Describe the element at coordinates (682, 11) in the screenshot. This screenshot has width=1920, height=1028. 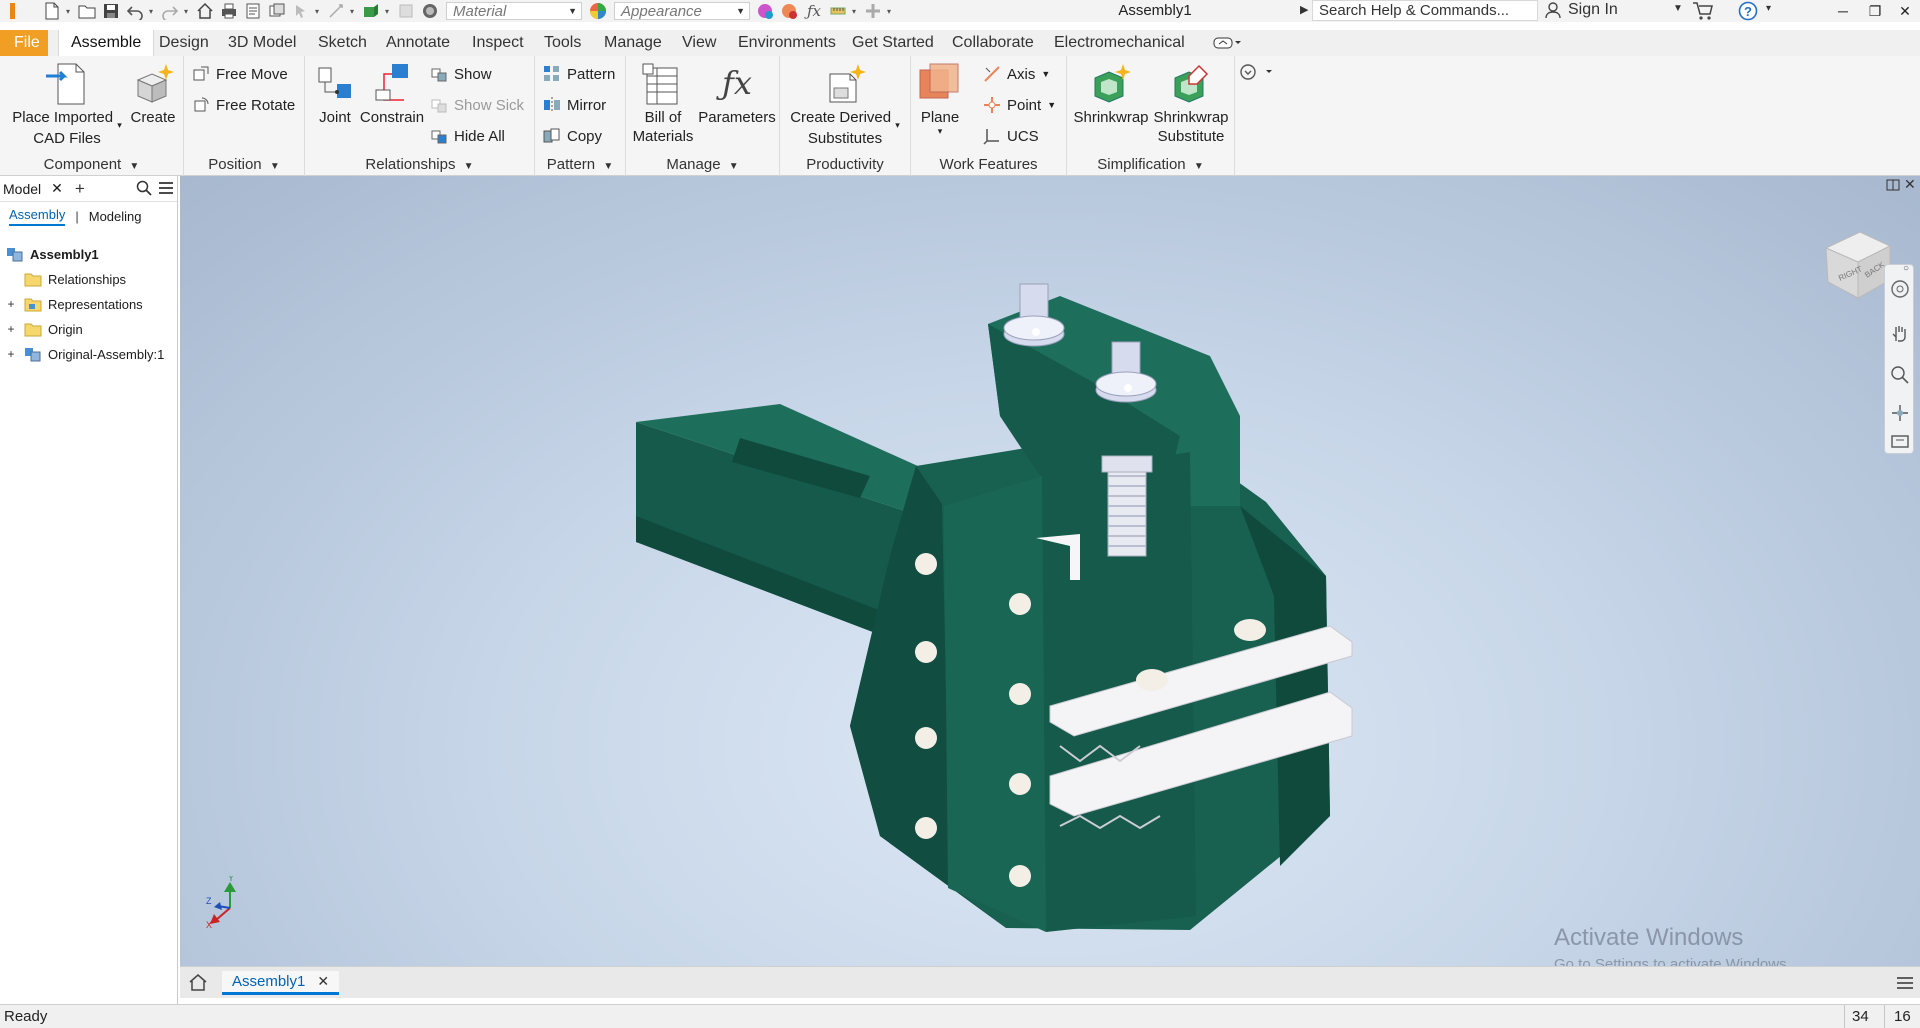
I see `appearance-combo: Appearance ▼` at that location.